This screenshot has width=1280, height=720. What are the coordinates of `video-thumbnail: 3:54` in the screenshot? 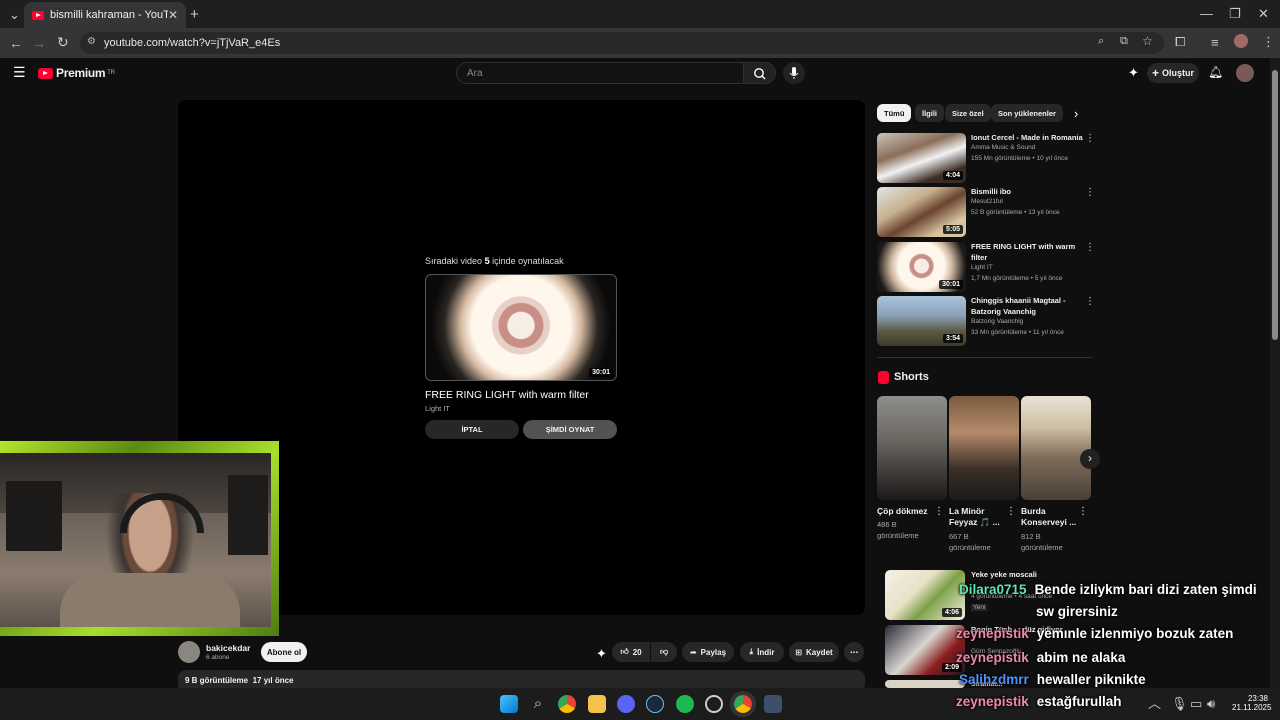 It's located at (921, 321).